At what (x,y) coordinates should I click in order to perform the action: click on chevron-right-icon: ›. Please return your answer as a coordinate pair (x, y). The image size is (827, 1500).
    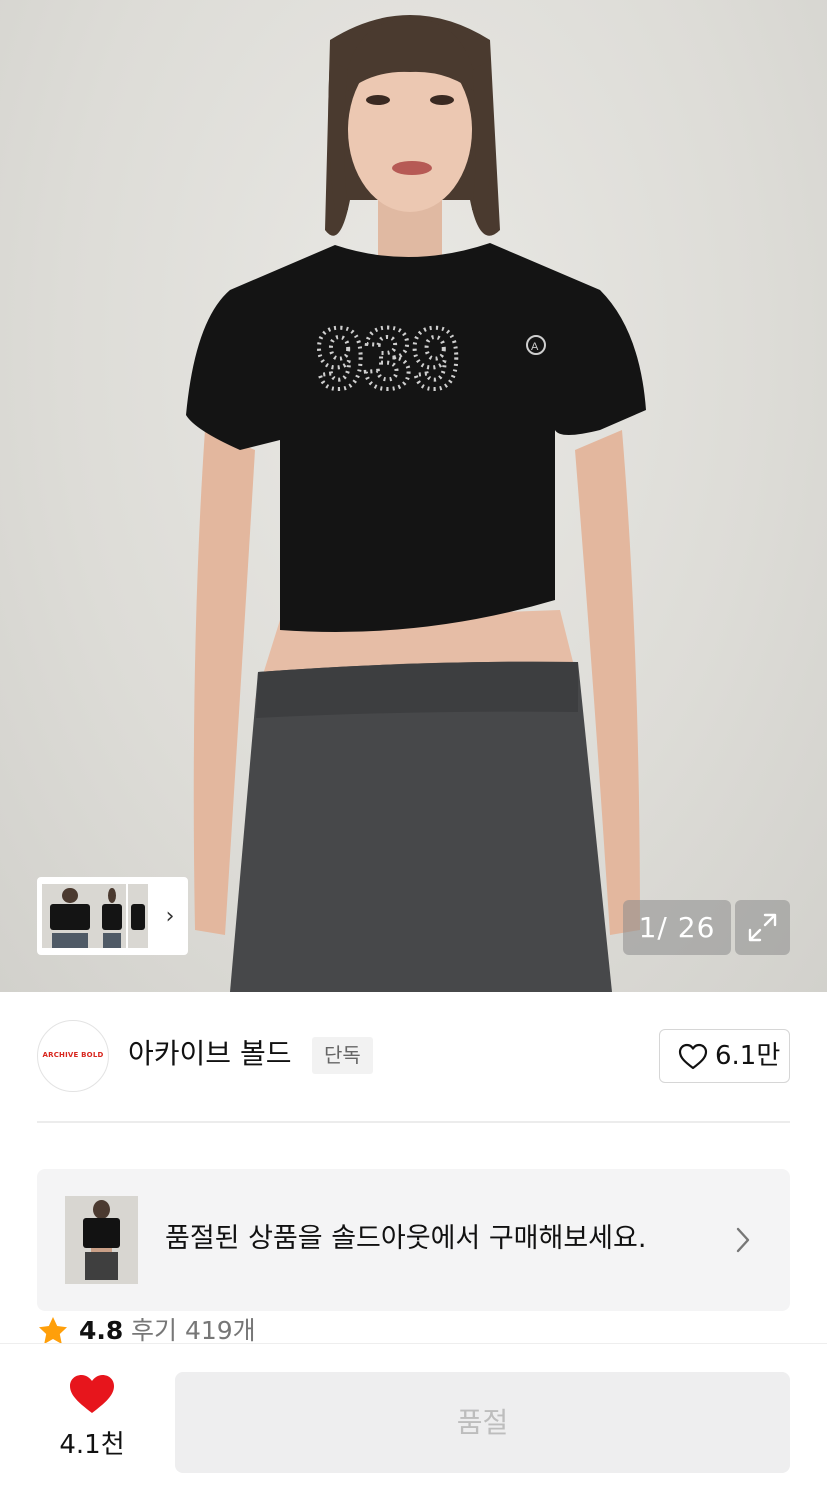
    Looking at the image, I should click on (170, 917).